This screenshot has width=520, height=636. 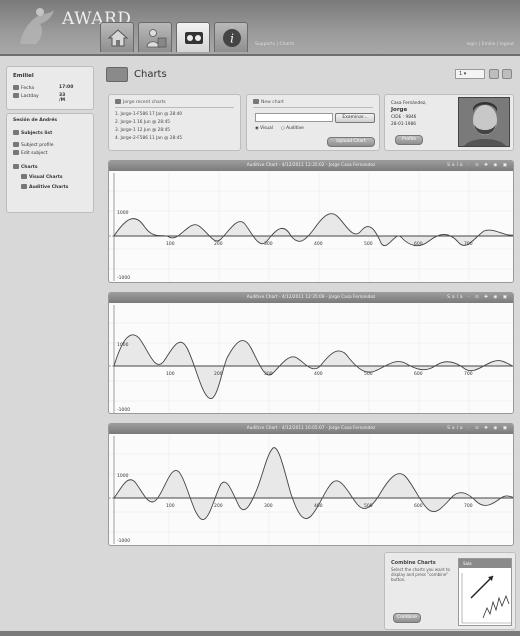 What do you see at coordinates (407, 618) in the screenshot?
I see `combine-button: Combine` at bounding box center [407, 618].